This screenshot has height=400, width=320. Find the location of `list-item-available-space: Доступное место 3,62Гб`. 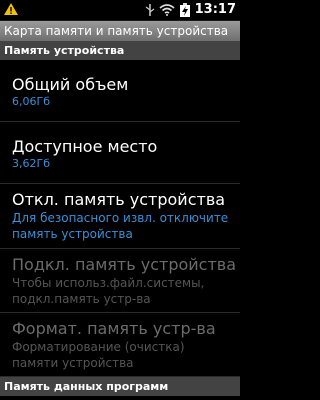

list-item-available-space: Доступное место 3,62Гб is located at coordinates (120, 153).